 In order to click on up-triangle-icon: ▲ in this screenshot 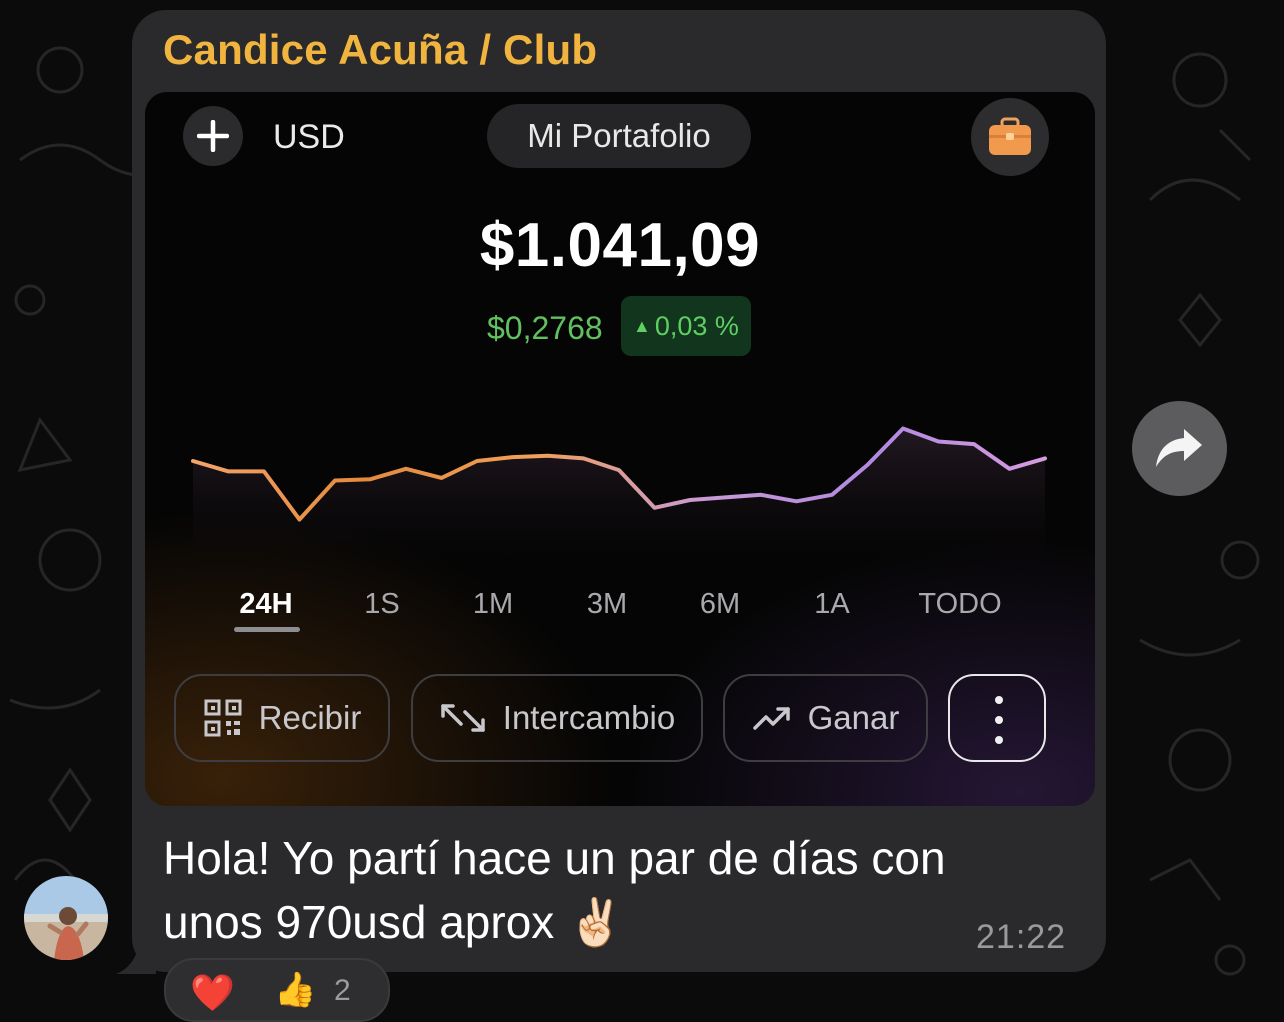, I will do `click(642, 326)`.